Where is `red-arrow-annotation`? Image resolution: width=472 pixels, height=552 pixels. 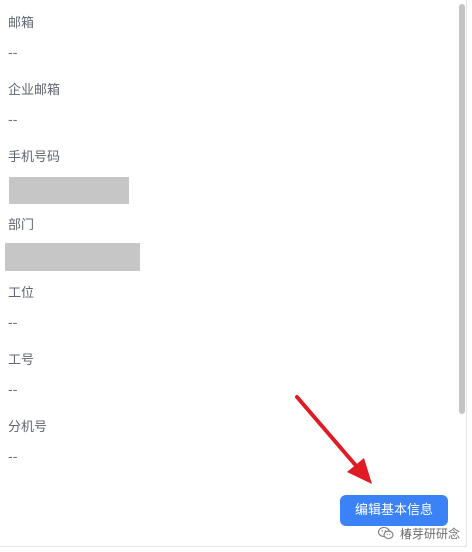
red-arrow-annotation is located at coordinates (333, 439).